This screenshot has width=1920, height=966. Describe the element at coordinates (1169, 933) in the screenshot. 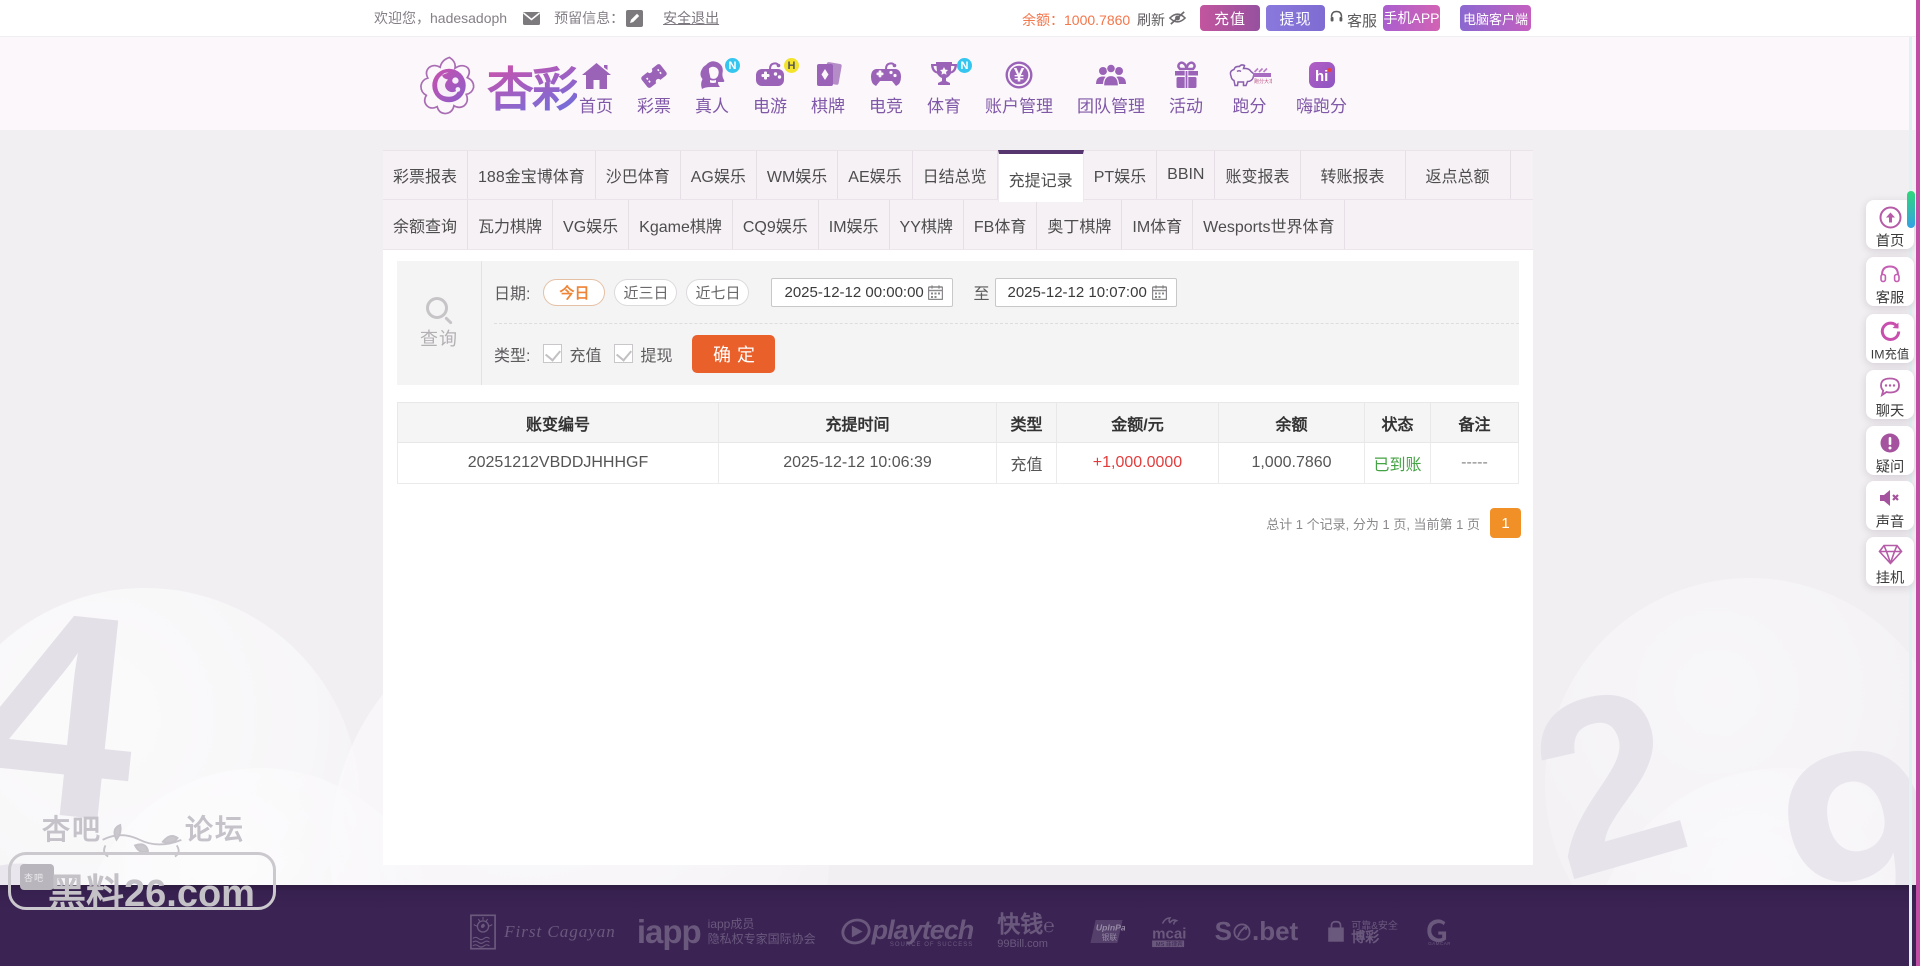

I see `svg-text: mcai` at that location.